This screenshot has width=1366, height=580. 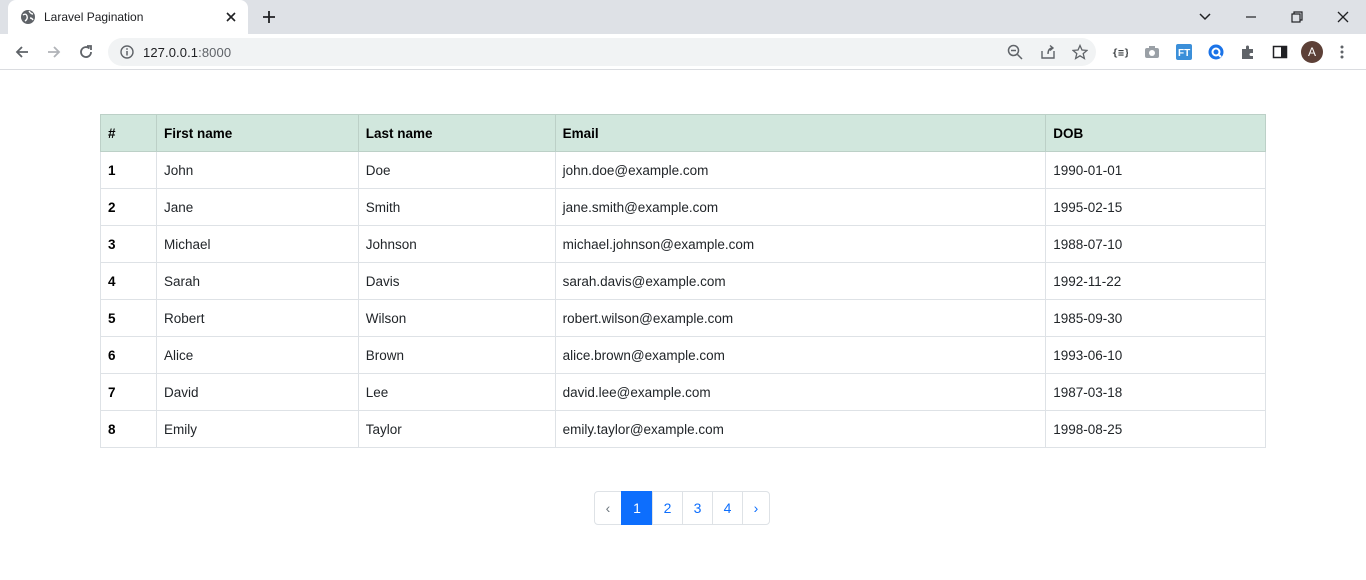 I want to click on pagination-next-button: ›, so click(x=756, y=508).